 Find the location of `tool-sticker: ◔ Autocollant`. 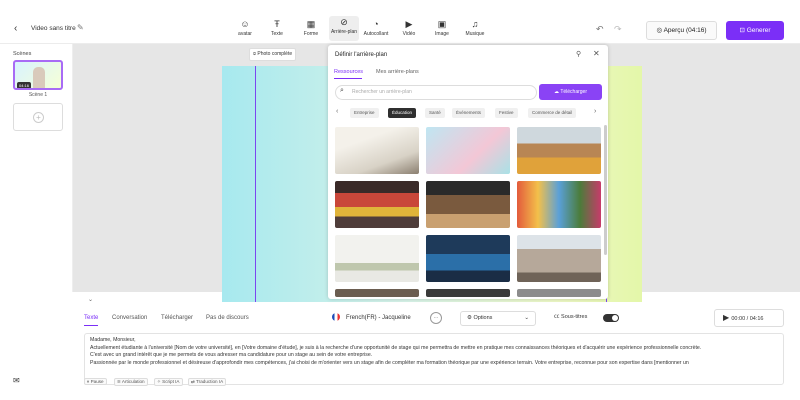

tool-sticker: ◔ Autocollant is located at coordinates (376, 27).